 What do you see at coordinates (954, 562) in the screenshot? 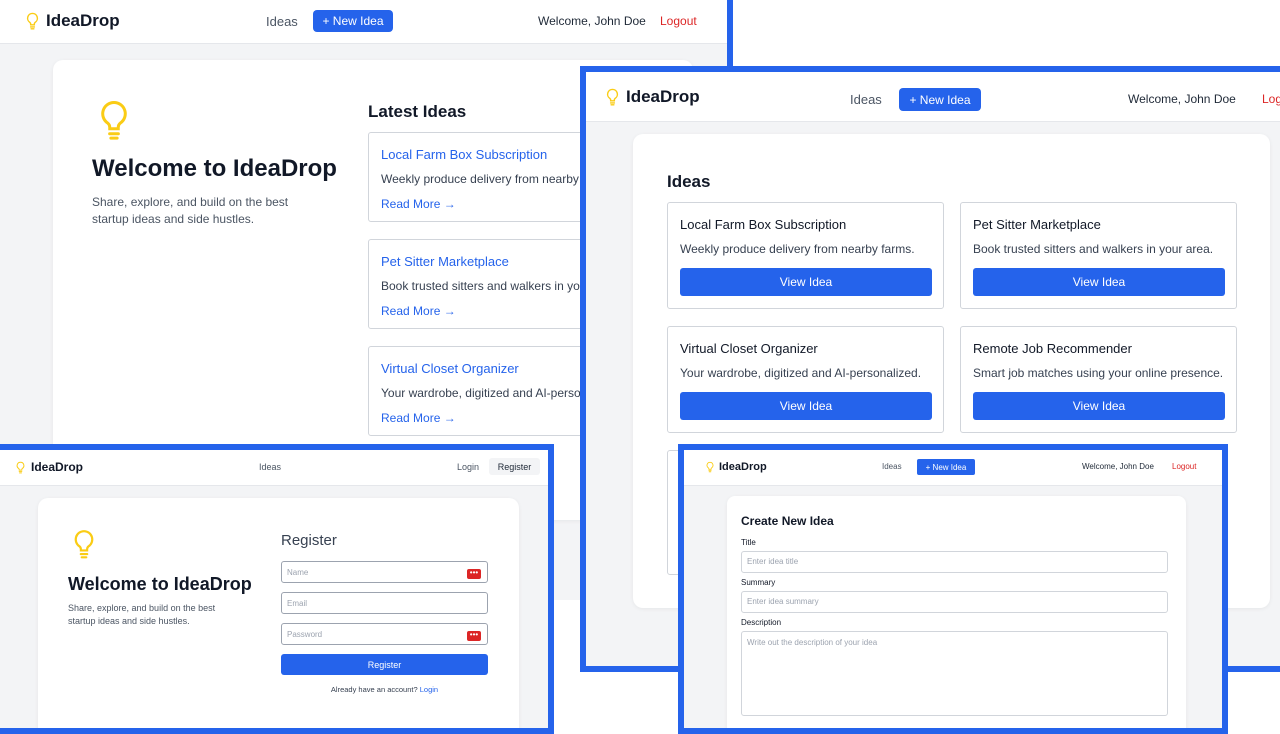
I see `title-input: Enter idea title` at bounding box center [954, 562].